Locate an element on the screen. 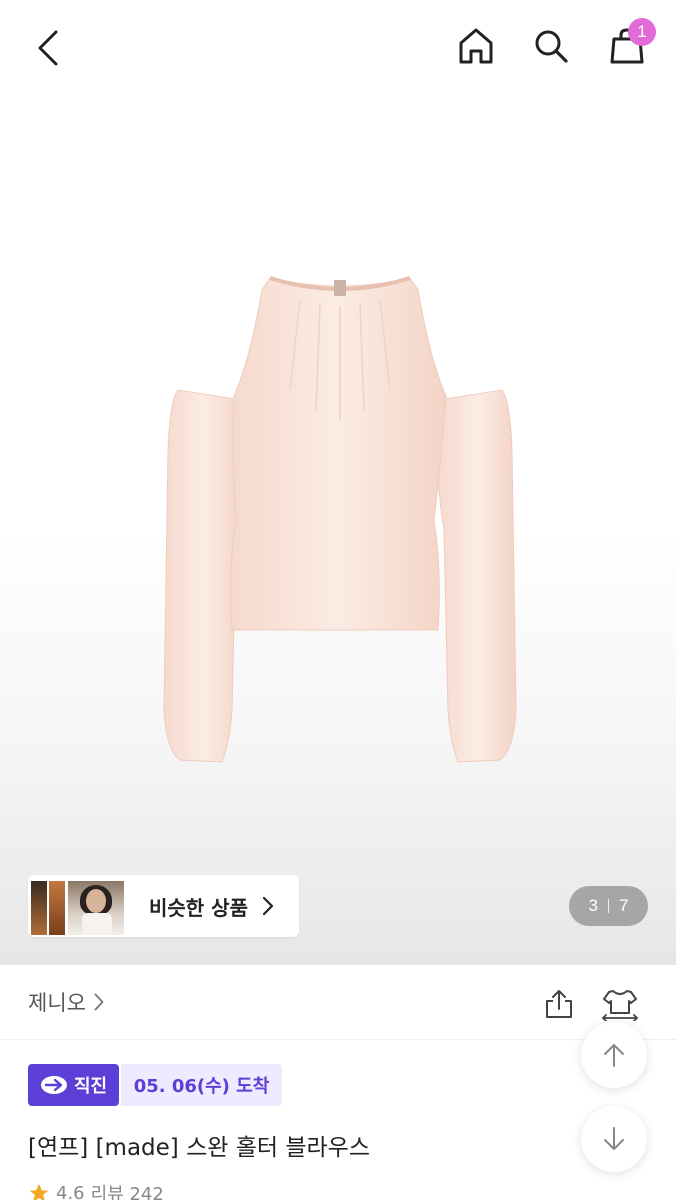 The height and width of the screenshot is (1200, 676). back-icon is located at coordinates (48, 48).